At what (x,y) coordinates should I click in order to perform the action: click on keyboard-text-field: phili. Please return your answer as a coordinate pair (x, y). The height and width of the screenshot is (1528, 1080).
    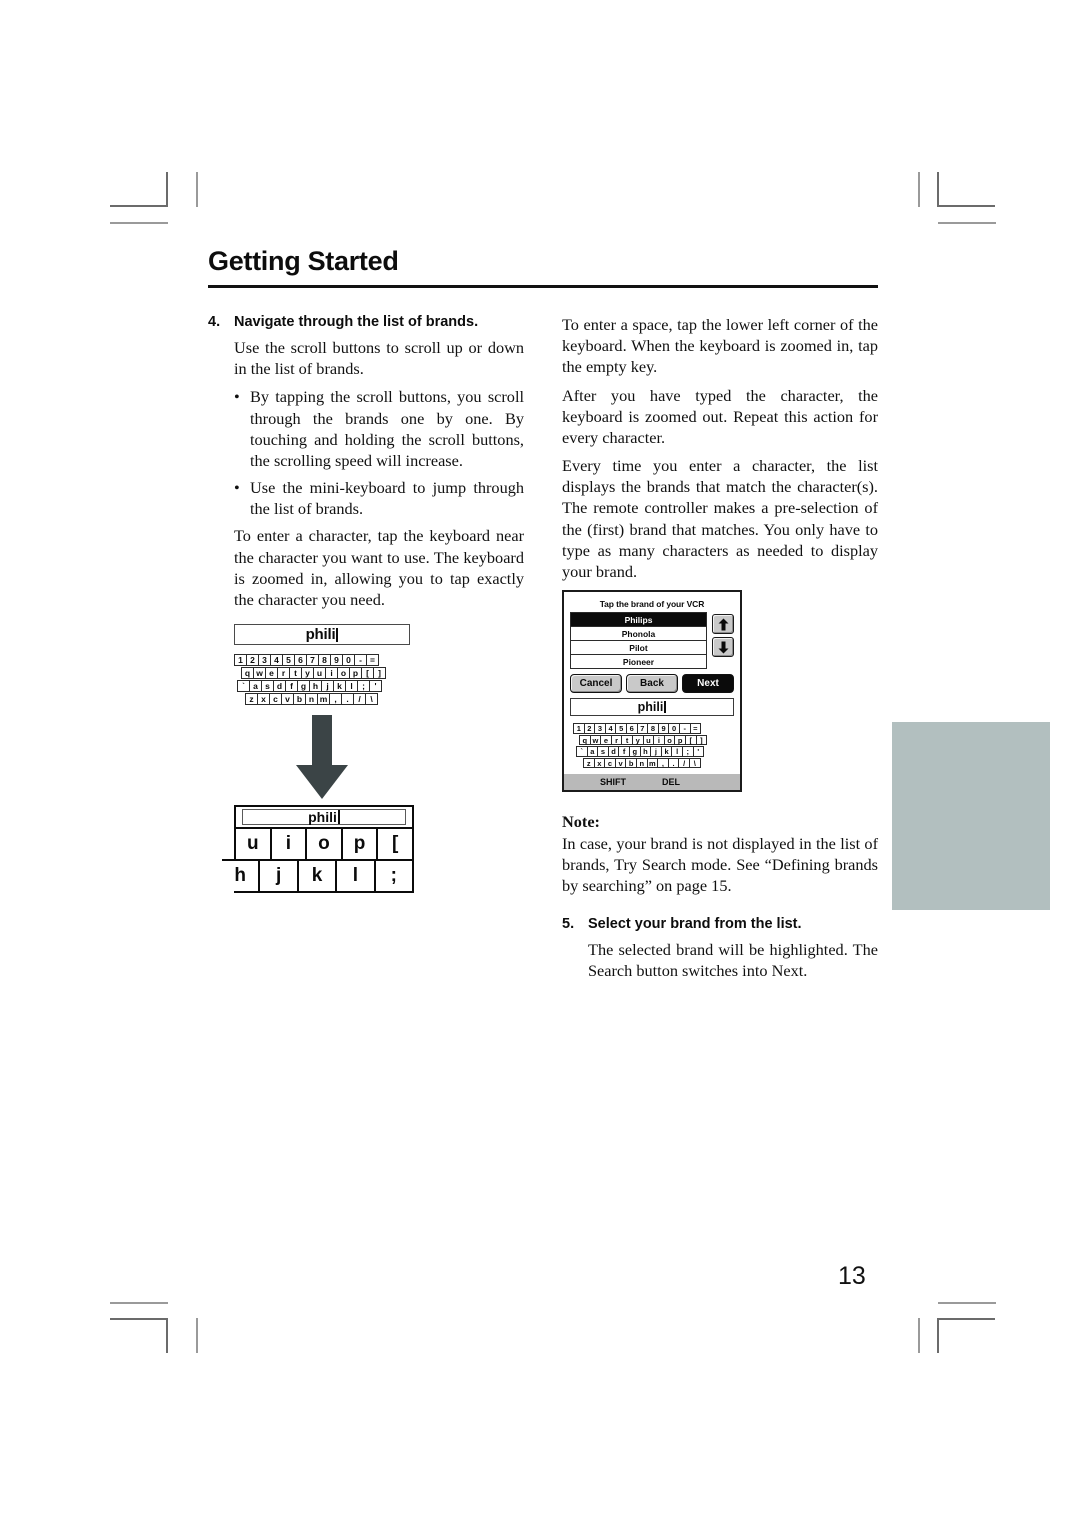
    Looking at the image, I should click on (322, 635).